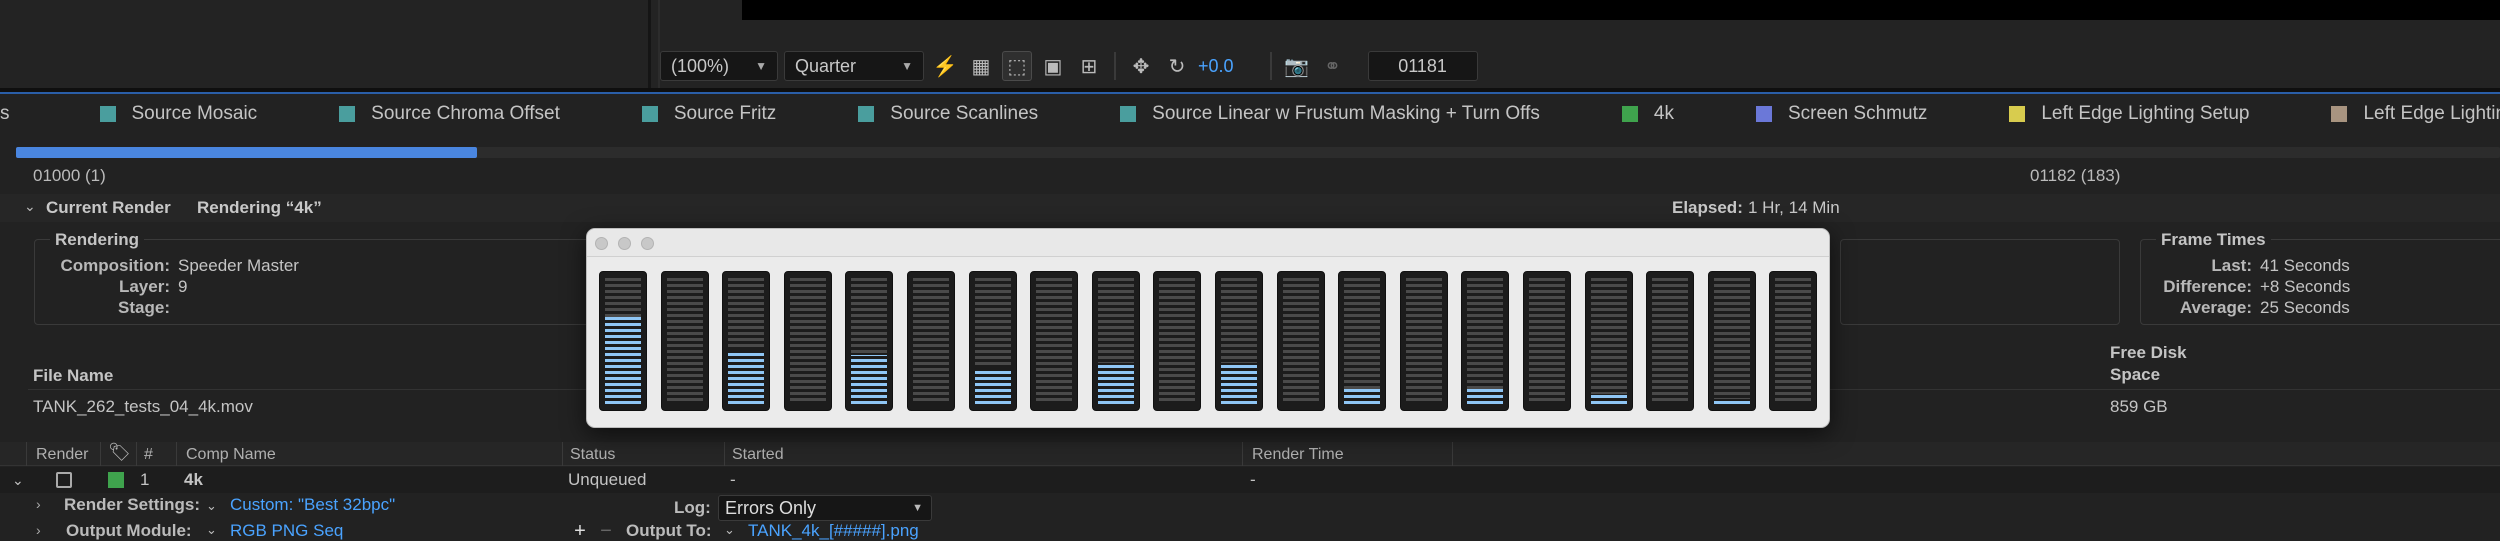 Image resolution: width=2500 pixels, height=541 pixels. What do you see at coordinates (719, 66) in the screenshot?
I see `zoom-select: (100%) ▼` at bounding box center [719, 66].